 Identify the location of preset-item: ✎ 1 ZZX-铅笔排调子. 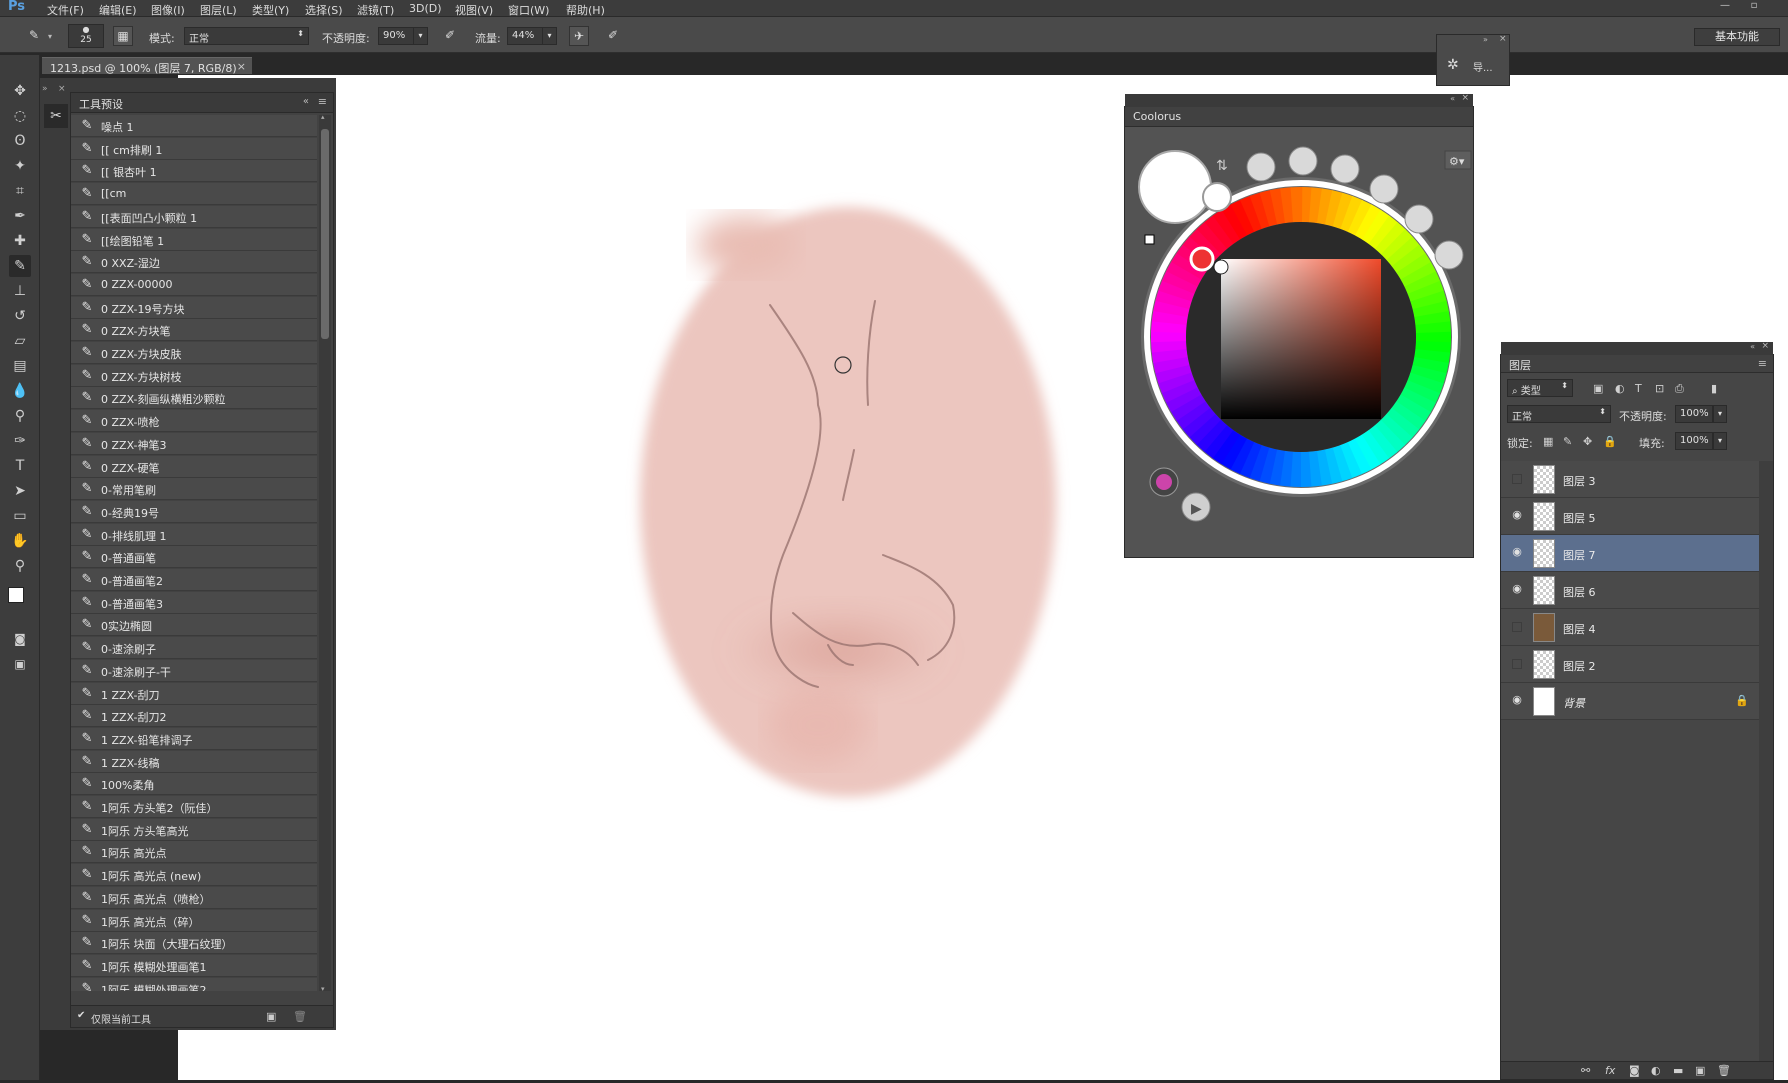
(194, 738).